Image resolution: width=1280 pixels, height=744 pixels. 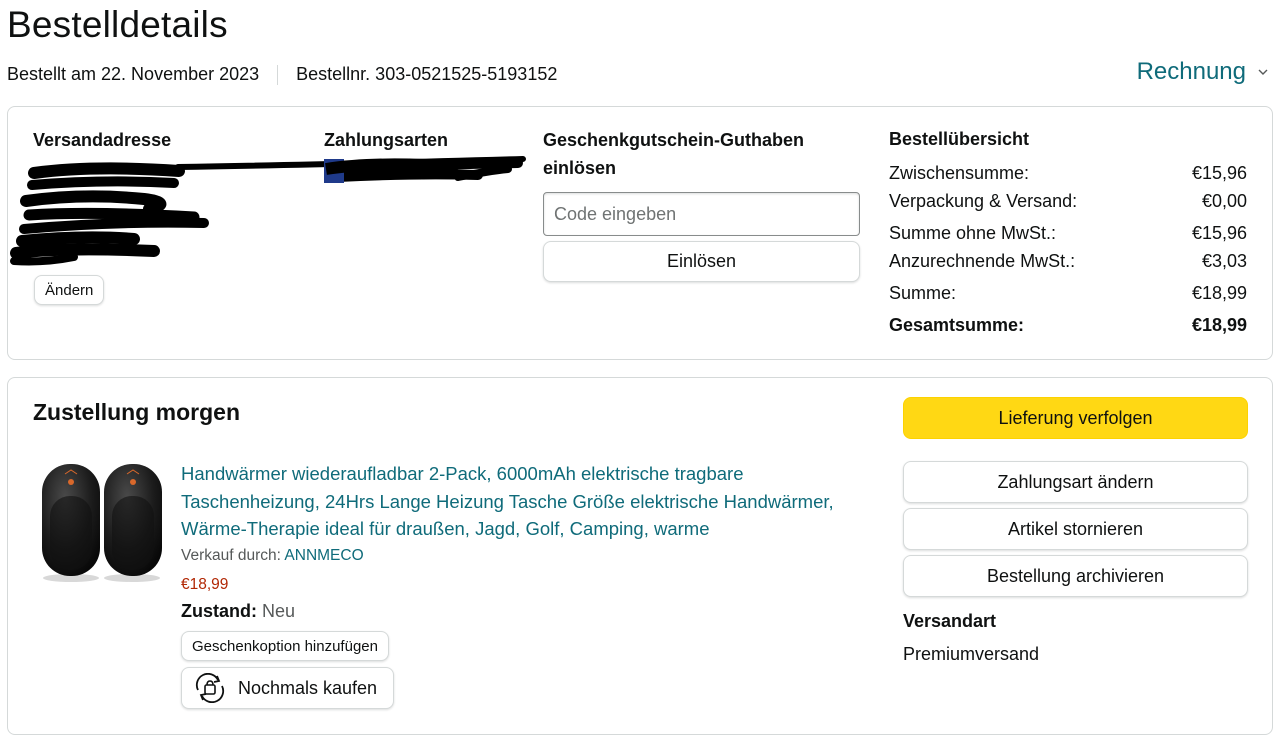 I want to click on payment-methods-heading: Zahlungsarten, so click(x=386, y=140).